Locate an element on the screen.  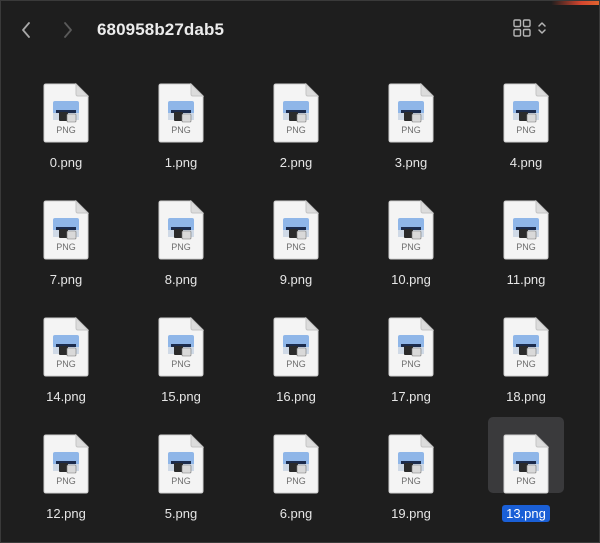
file-name: 17.png is located at coordinates (411, 396).